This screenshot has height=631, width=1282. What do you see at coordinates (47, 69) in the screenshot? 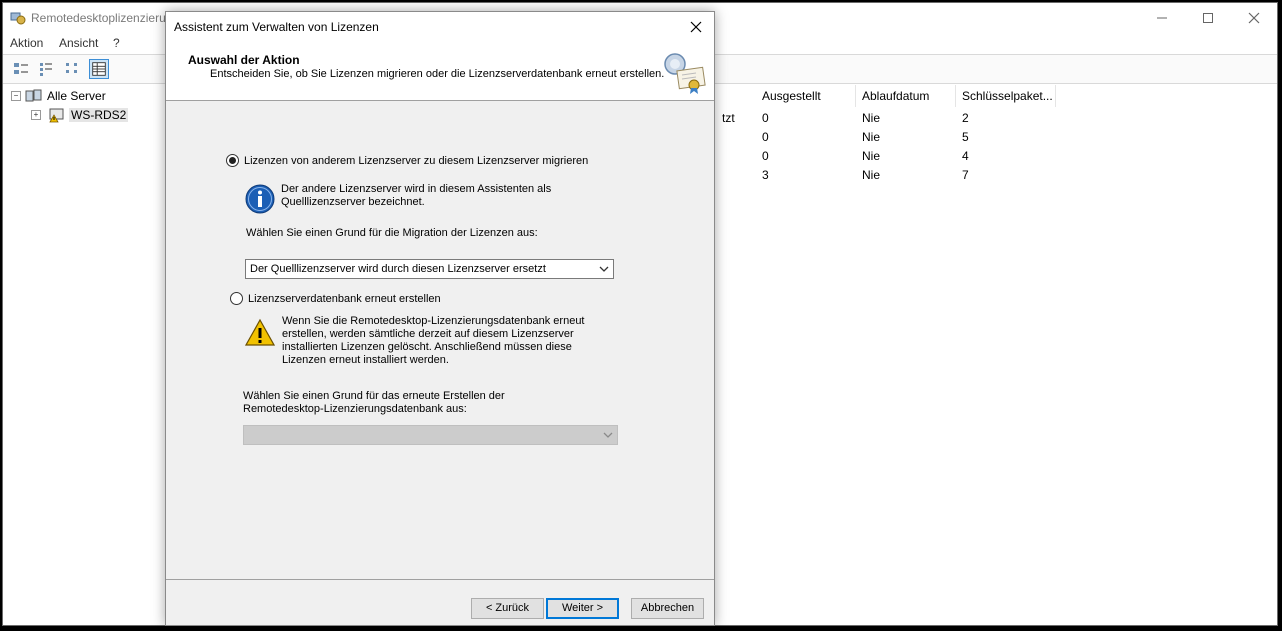
I see `view-small-icons-button` at bounding box center [47, 69].